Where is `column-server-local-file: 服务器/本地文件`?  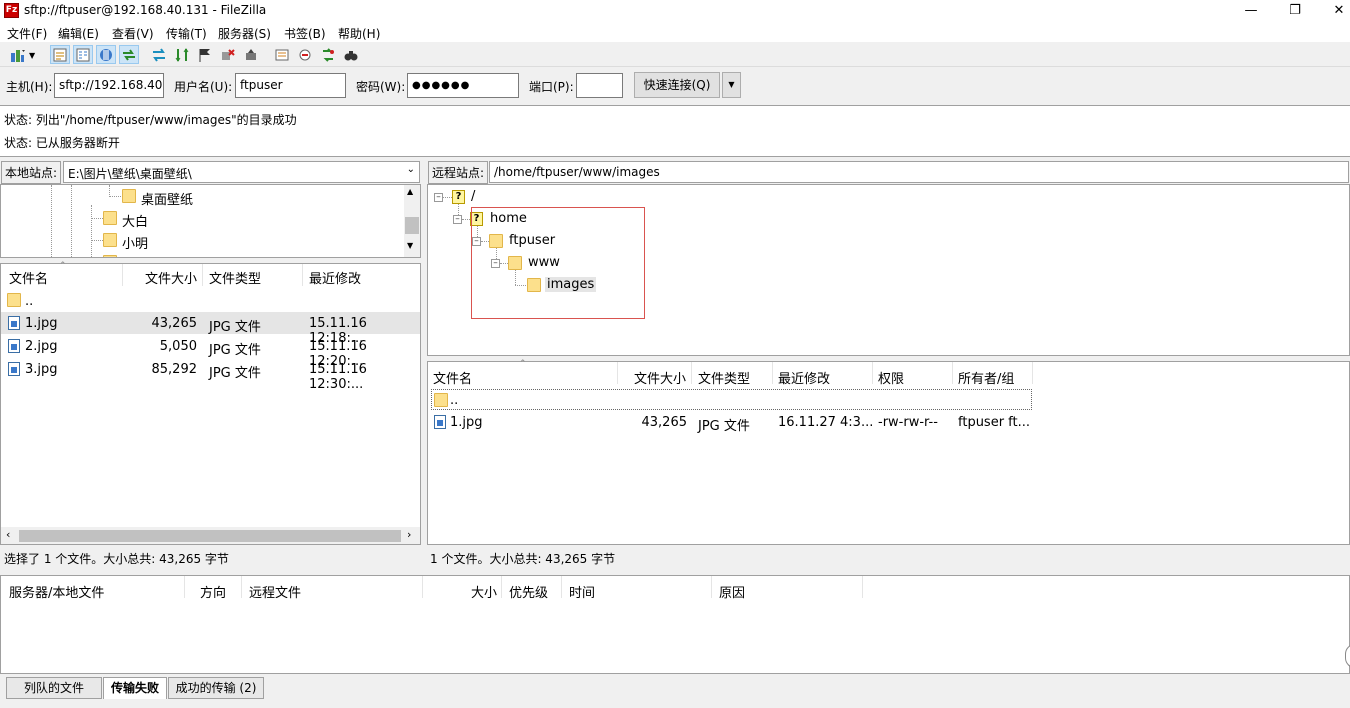 column-server-local-file: 服务器/本地文件 is located at coordinates (56, 591).